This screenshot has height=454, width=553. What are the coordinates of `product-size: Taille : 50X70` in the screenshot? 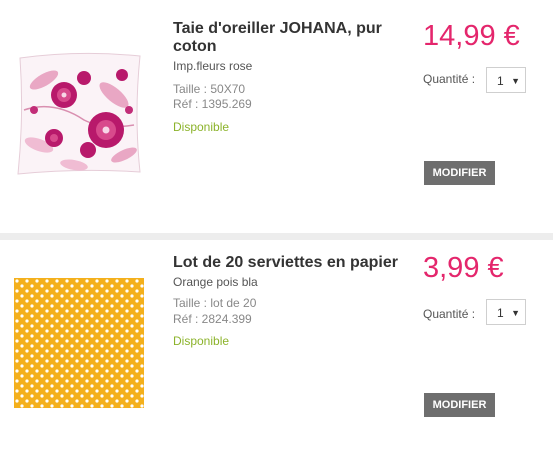 It's located at (209, 89).